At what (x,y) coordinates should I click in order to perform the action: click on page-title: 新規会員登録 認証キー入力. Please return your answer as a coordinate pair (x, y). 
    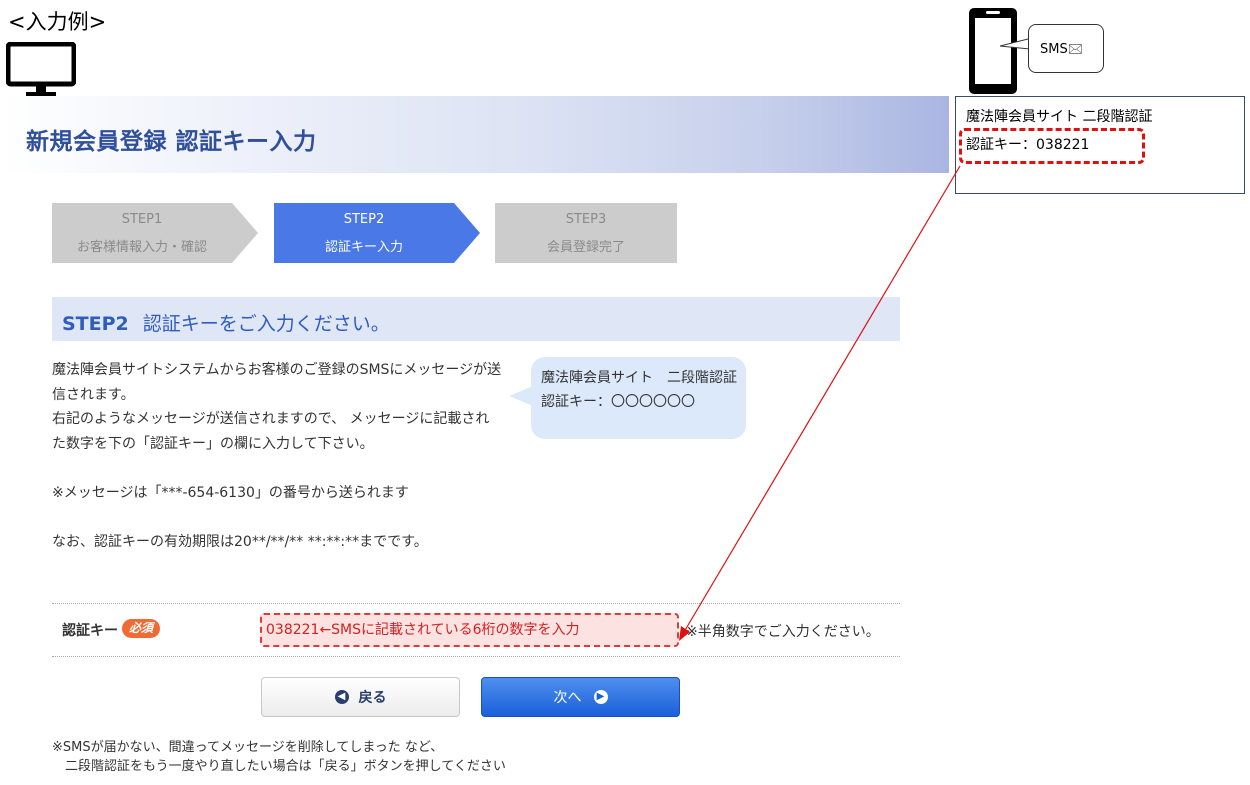
    Looking at the image, I should click on (171, 142).